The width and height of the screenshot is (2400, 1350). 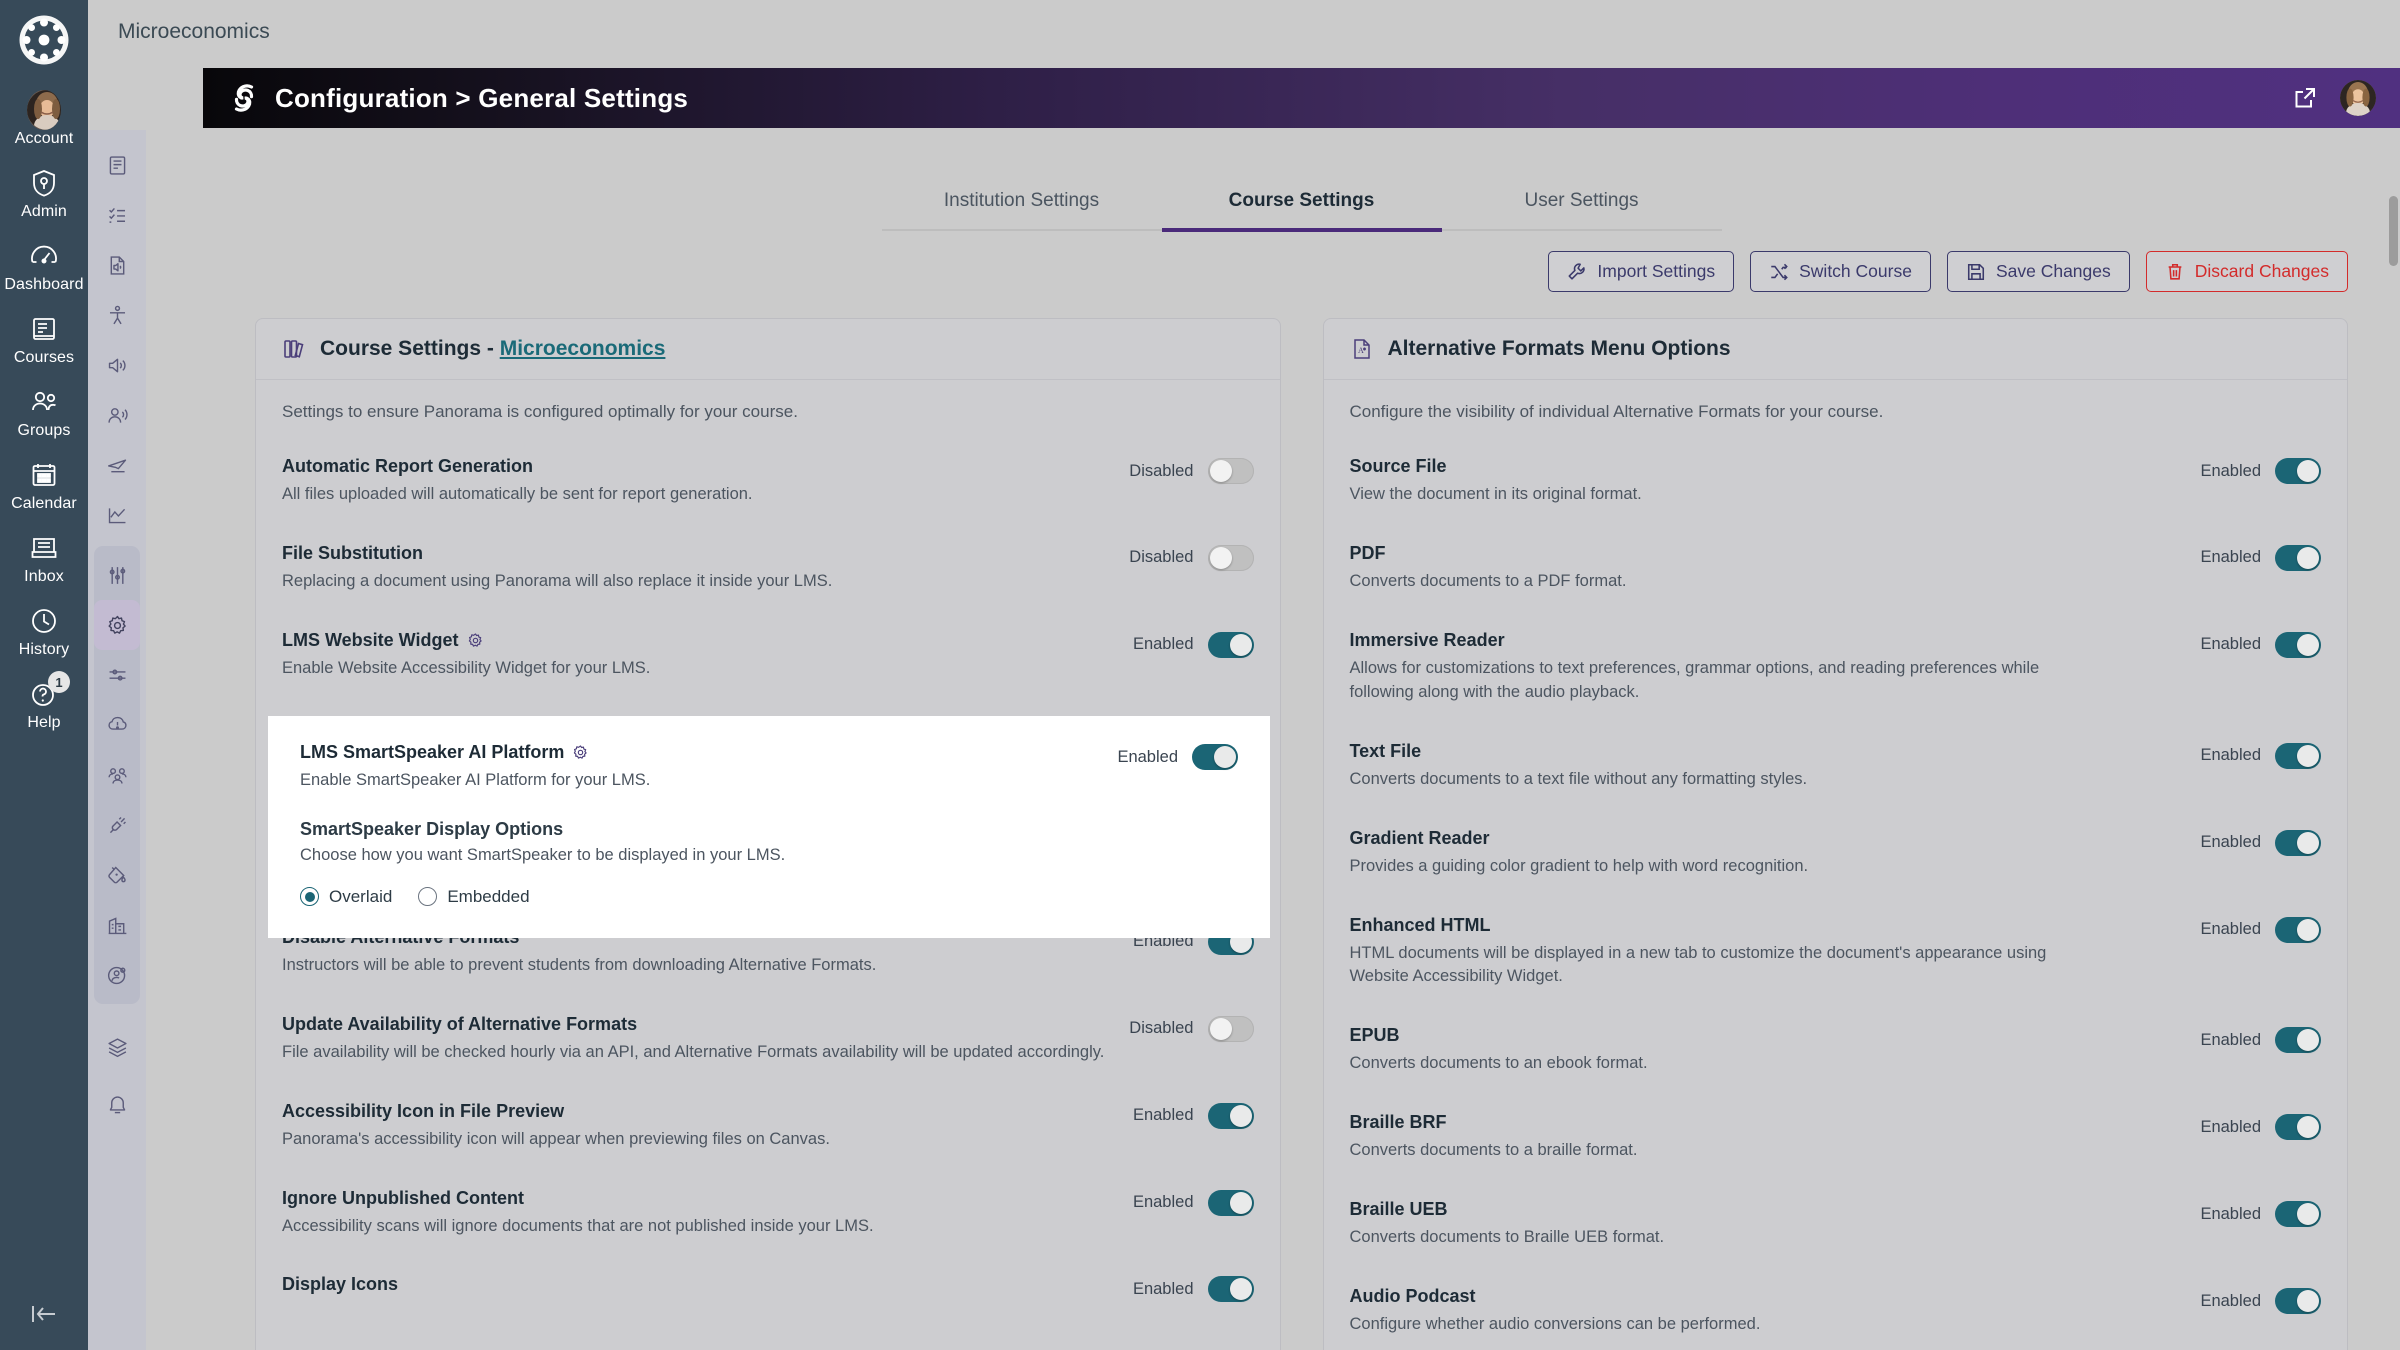 What do you see at coordinates (44, 40) in the screenshot?
I see `canvas-logo-icon` at bounding box center [44, 40].